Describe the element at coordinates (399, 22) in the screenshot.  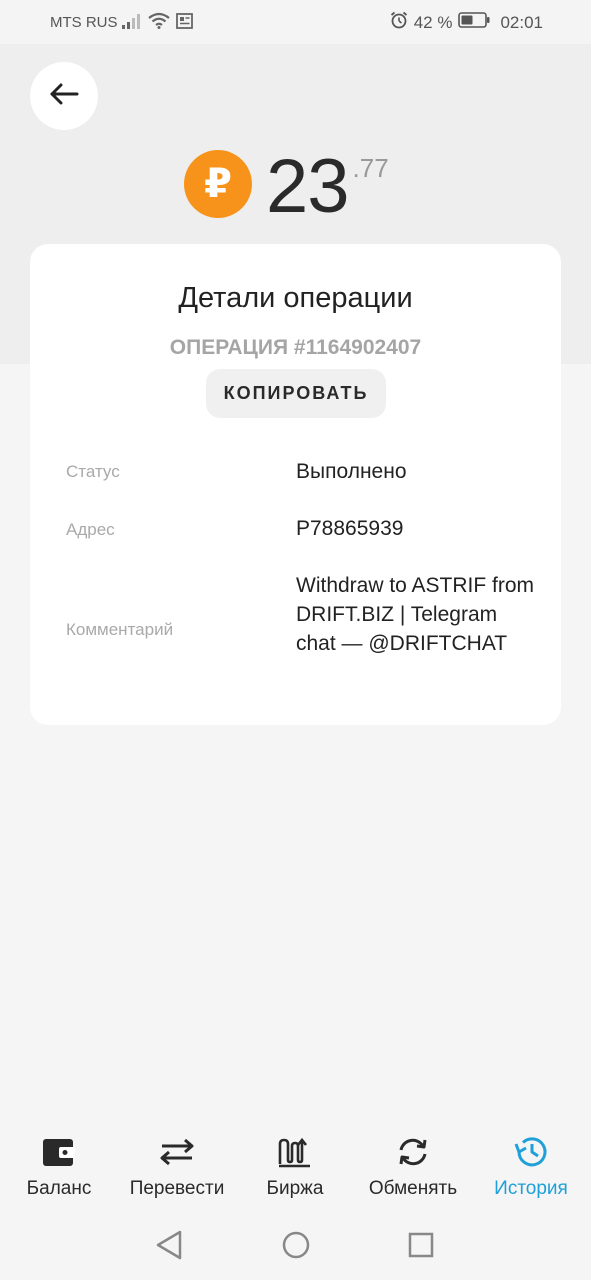
I see `alarm-icon` at that location.